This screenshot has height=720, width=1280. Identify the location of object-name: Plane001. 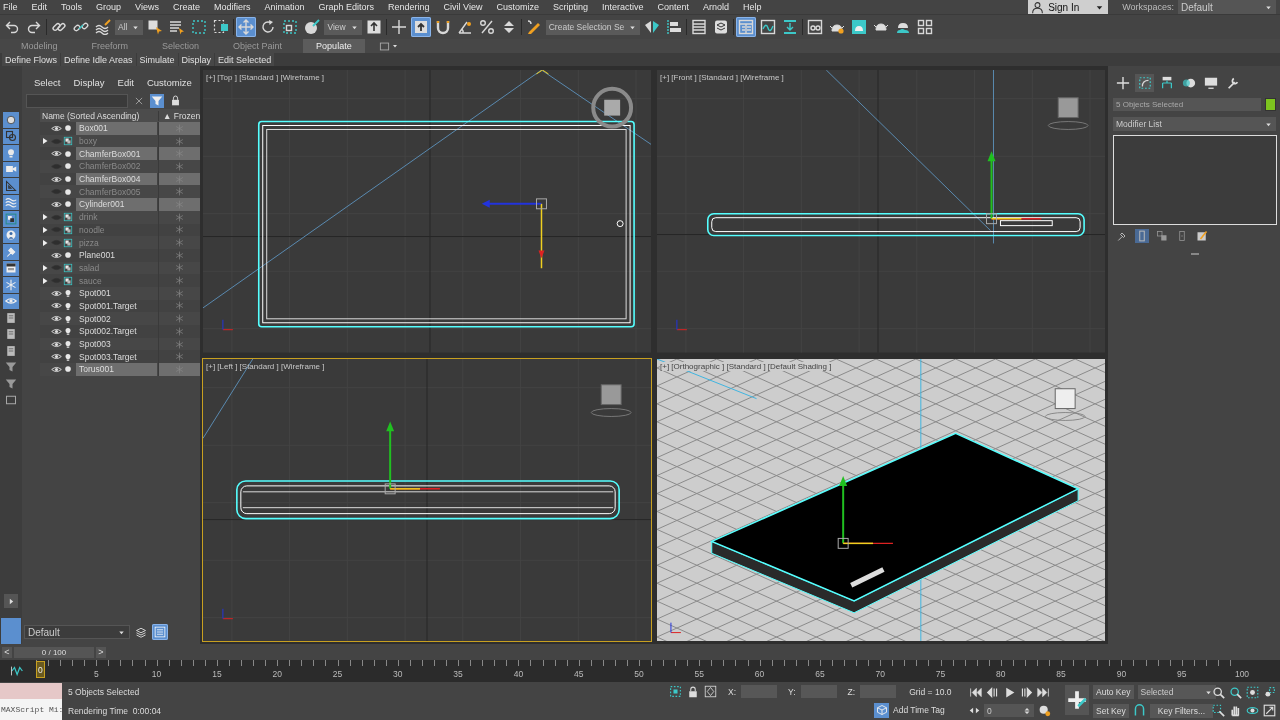
(116, 255).